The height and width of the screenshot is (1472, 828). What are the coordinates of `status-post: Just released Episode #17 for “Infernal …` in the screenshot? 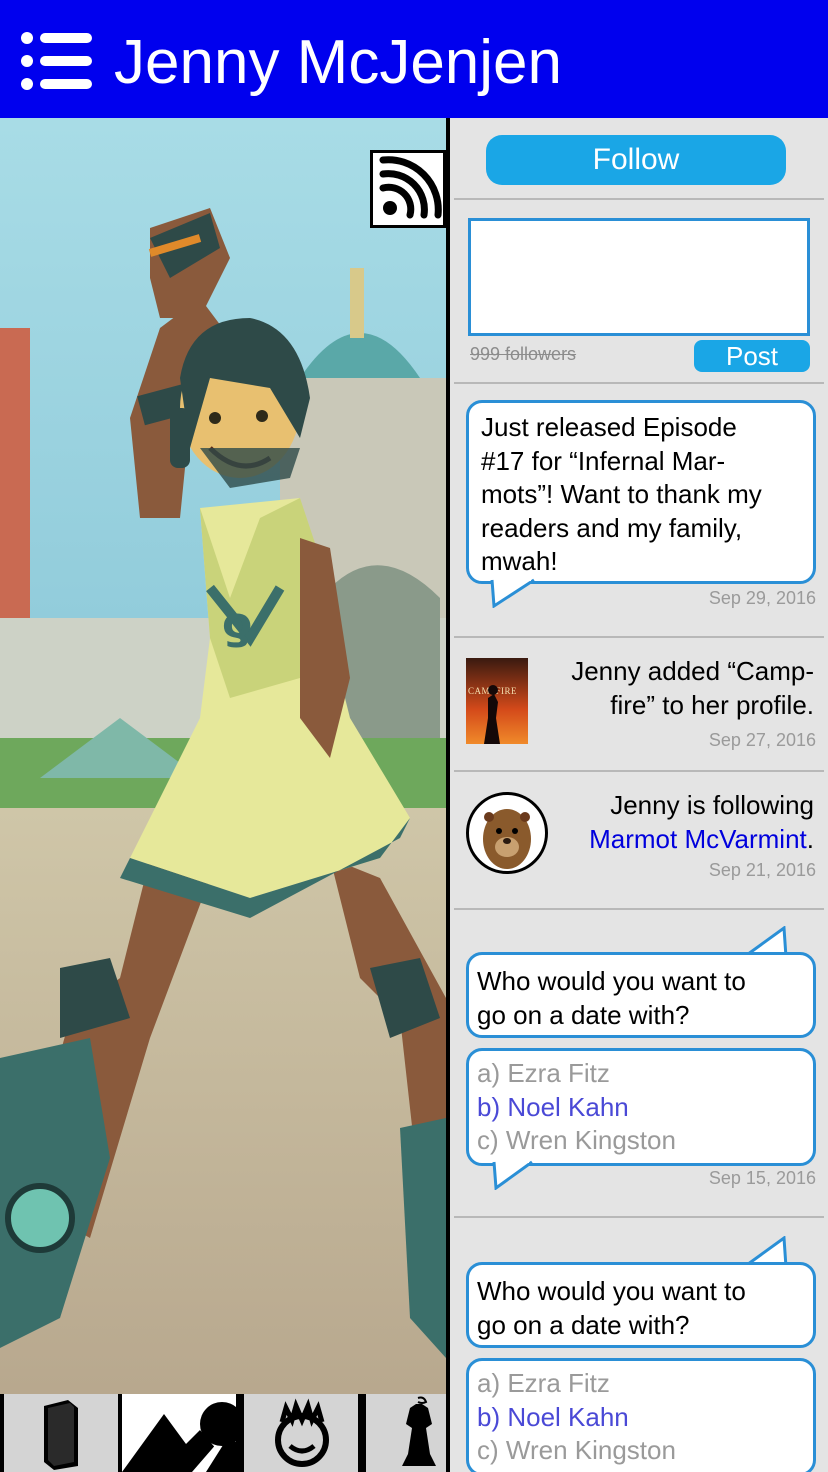 It's located at (641, 492).